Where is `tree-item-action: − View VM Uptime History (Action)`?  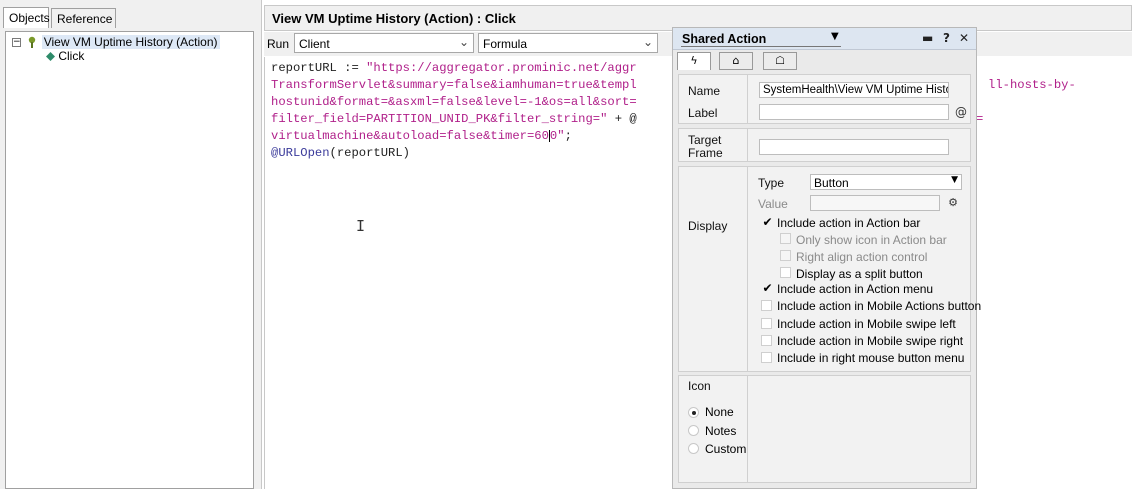 tree-item-action: − View VM Uptime History (Action) is located at coordinates (116, 42).